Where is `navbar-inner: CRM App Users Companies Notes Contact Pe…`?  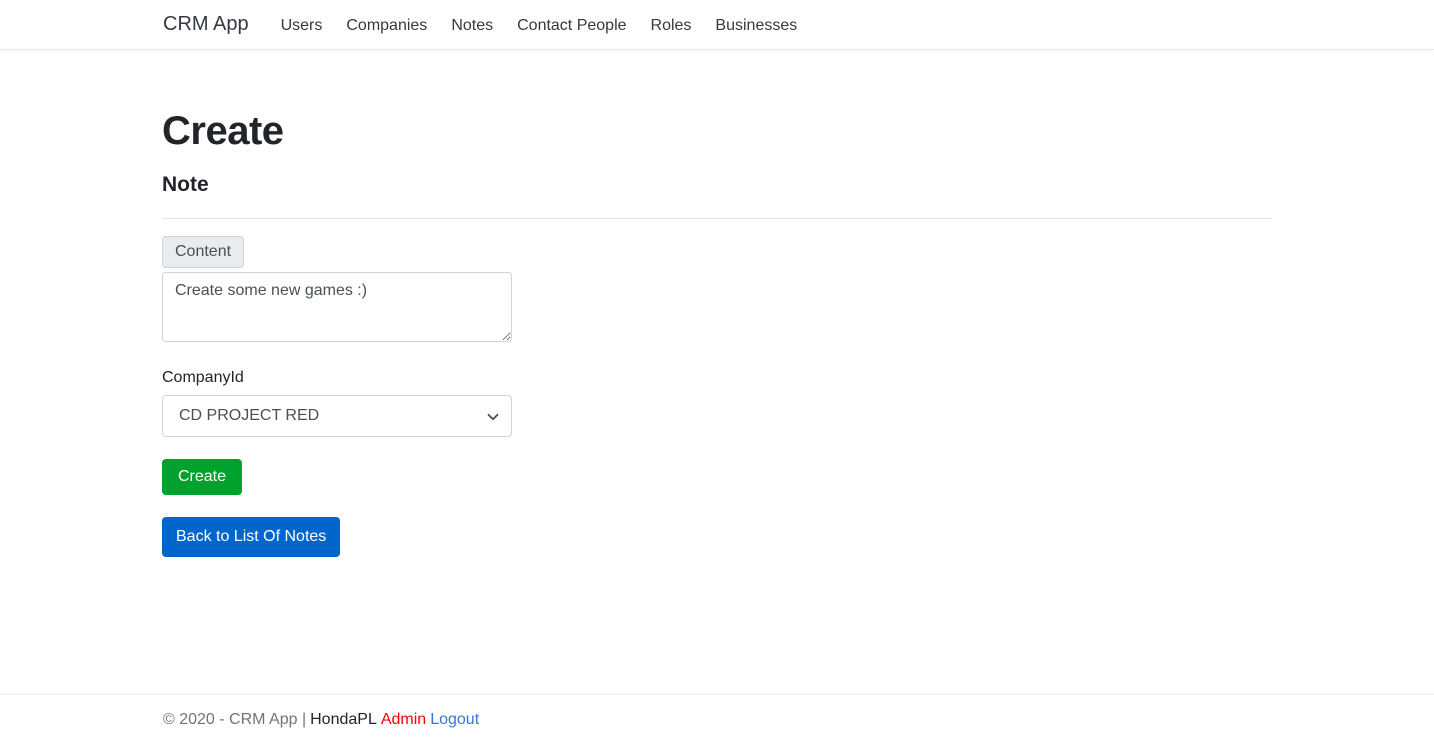
navbar-inner: CRM App Users Companies Notes Contact Pe… is located at coordinates (717, 24).